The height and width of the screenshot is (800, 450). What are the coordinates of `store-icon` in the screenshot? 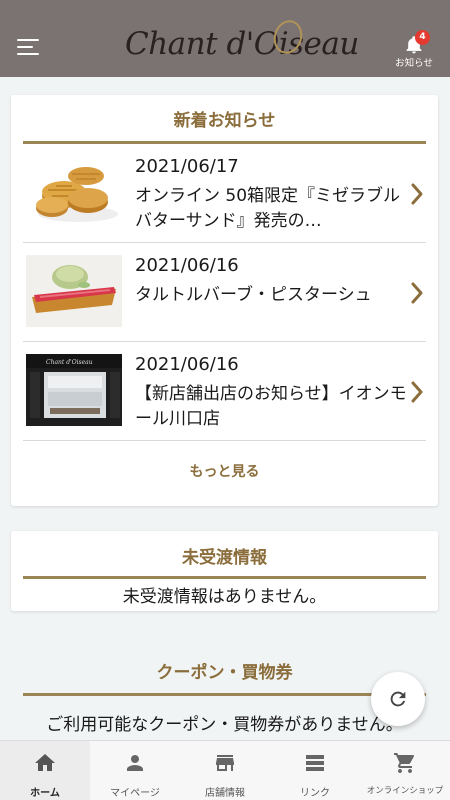 It's located at (225, 763).